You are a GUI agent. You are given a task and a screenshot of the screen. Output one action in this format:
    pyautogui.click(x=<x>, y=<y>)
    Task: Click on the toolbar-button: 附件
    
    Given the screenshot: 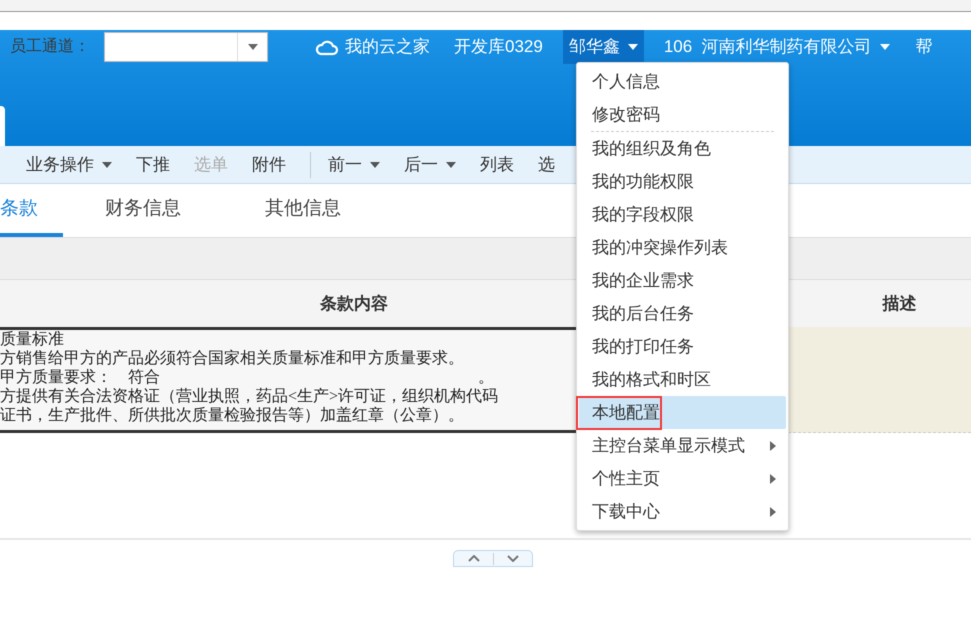 What is the action you would take?
    pyautogui.click(x=269, y=165)
    